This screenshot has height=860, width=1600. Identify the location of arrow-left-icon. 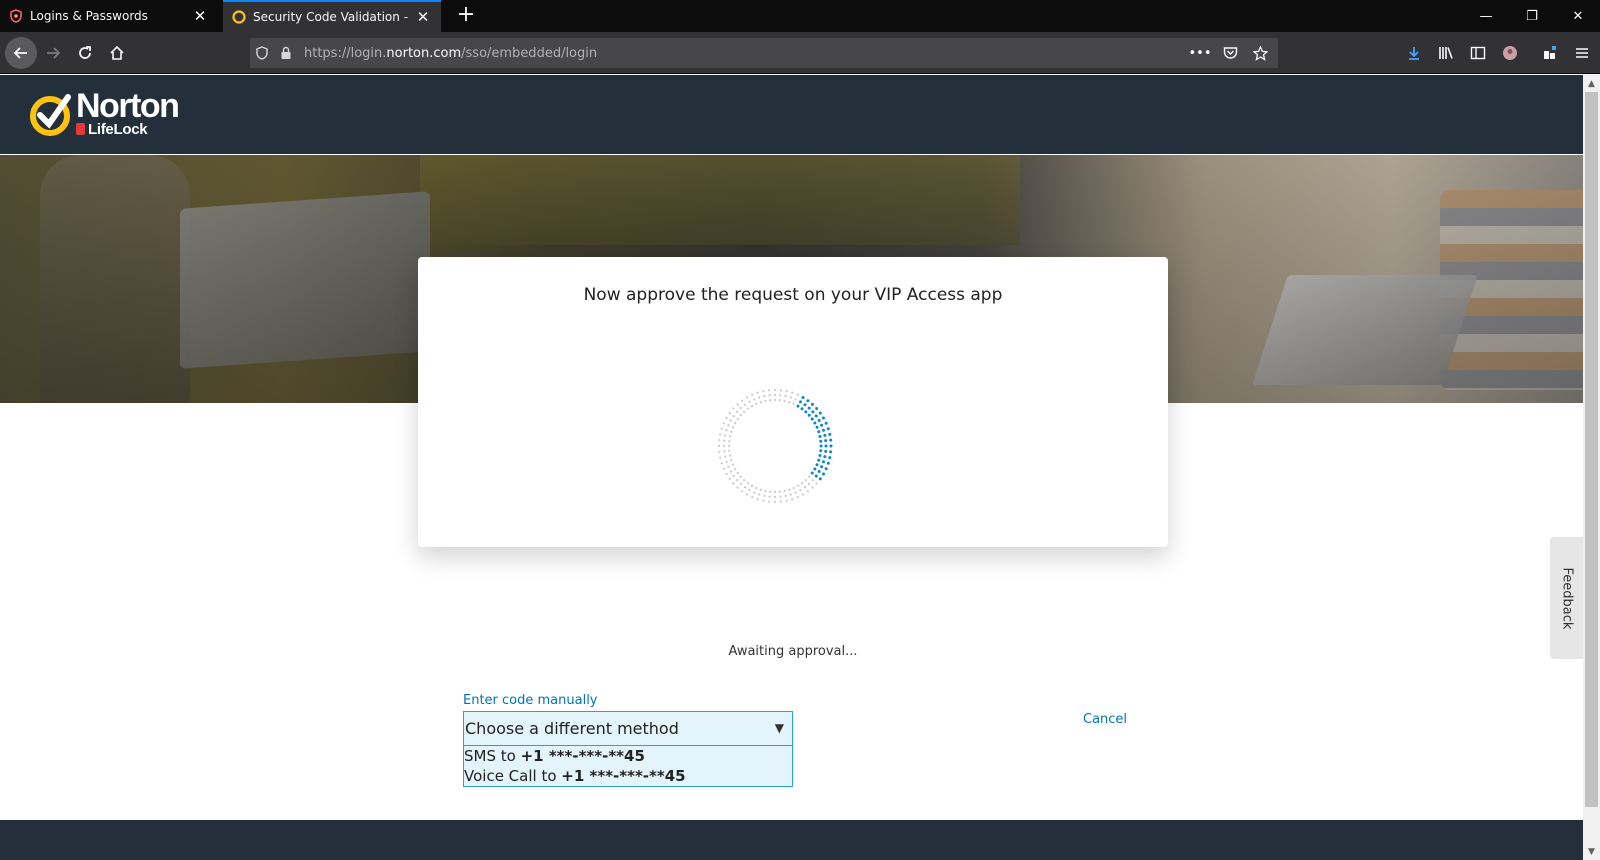
(20, 53).